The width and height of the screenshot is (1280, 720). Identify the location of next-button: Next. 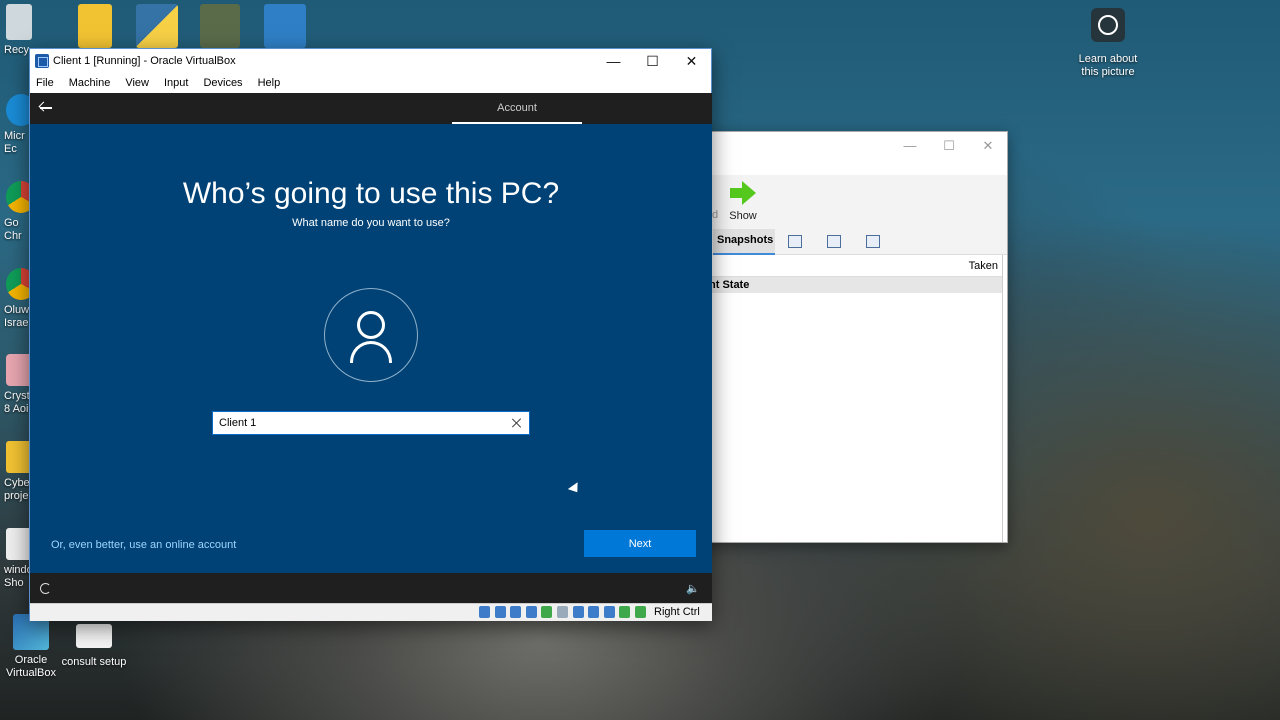
(640, 543).